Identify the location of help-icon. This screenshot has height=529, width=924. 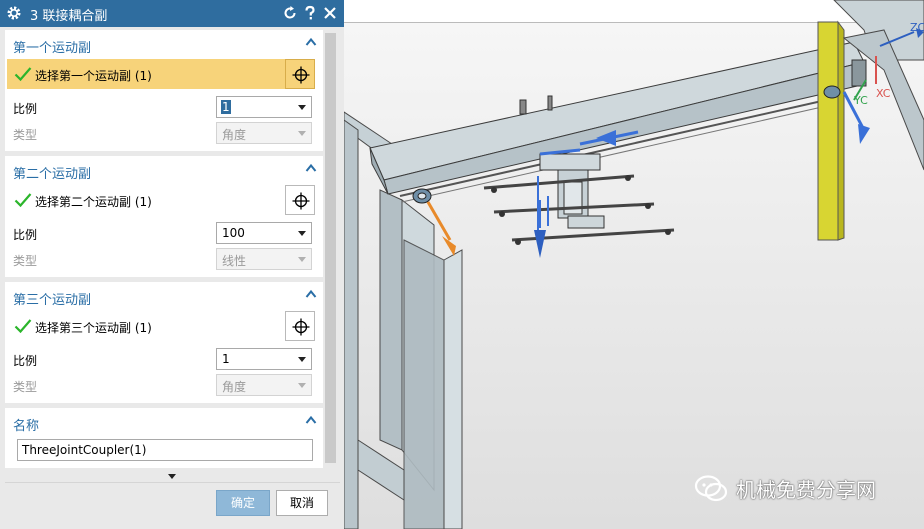
(310, 13).